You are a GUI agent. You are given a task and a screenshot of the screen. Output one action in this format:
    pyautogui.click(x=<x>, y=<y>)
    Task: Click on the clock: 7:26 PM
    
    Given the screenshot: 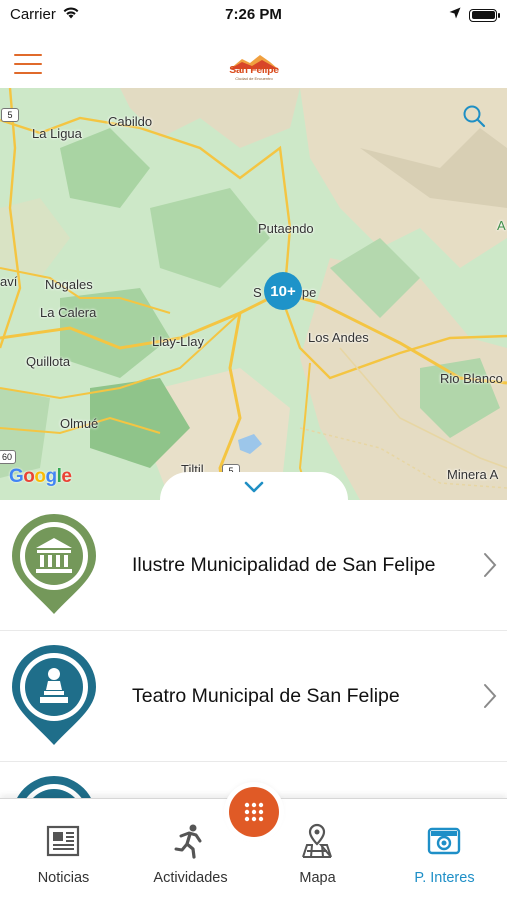 What is the action you would take?
    pyautogui.click(x=253, y=14)
    